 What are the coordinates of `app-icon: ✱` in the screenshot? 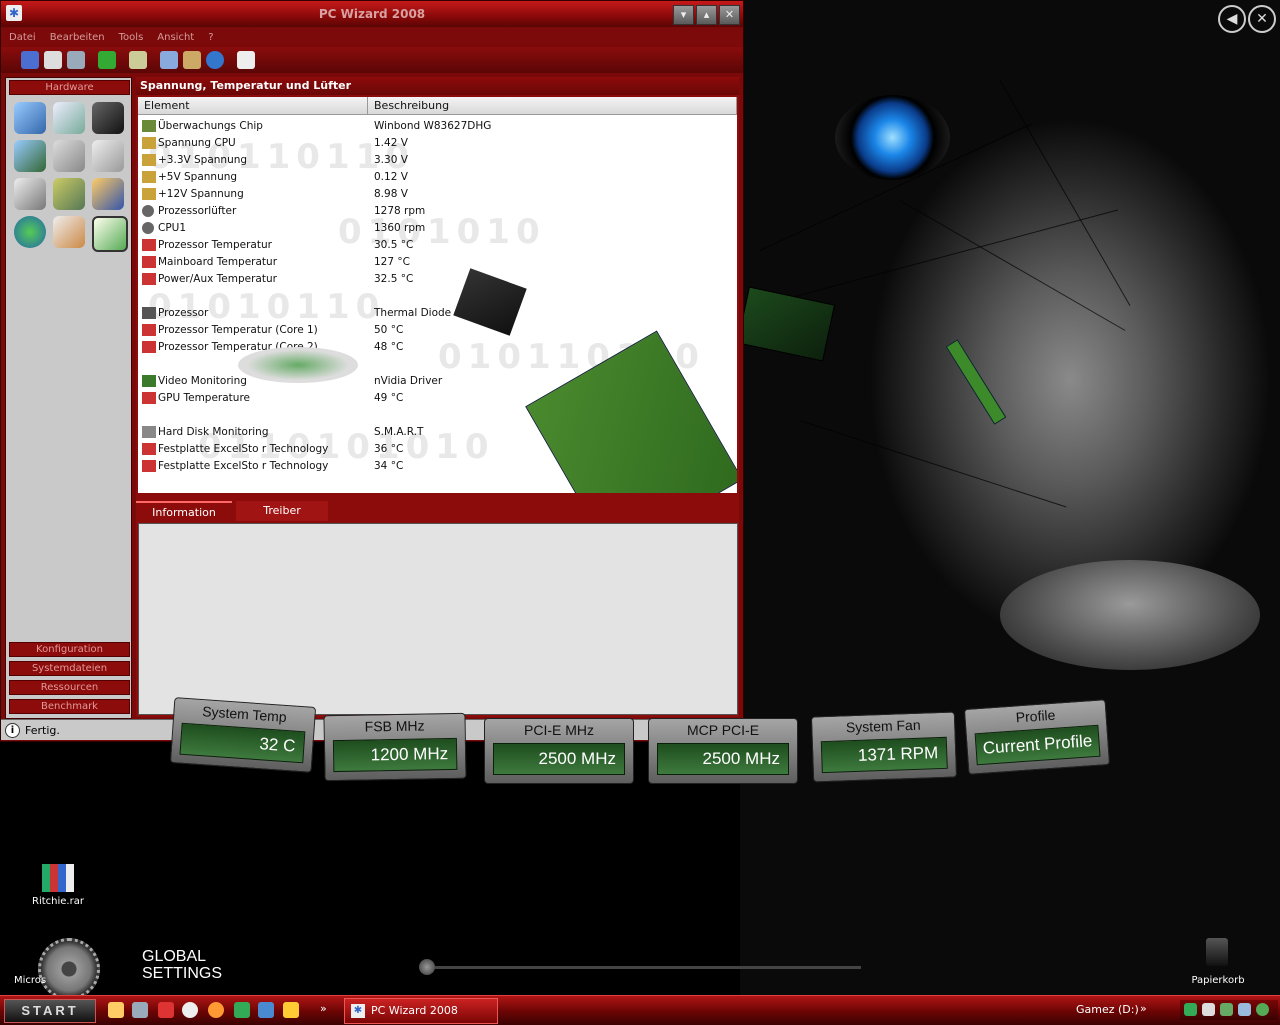 It's located at (358, 1011).